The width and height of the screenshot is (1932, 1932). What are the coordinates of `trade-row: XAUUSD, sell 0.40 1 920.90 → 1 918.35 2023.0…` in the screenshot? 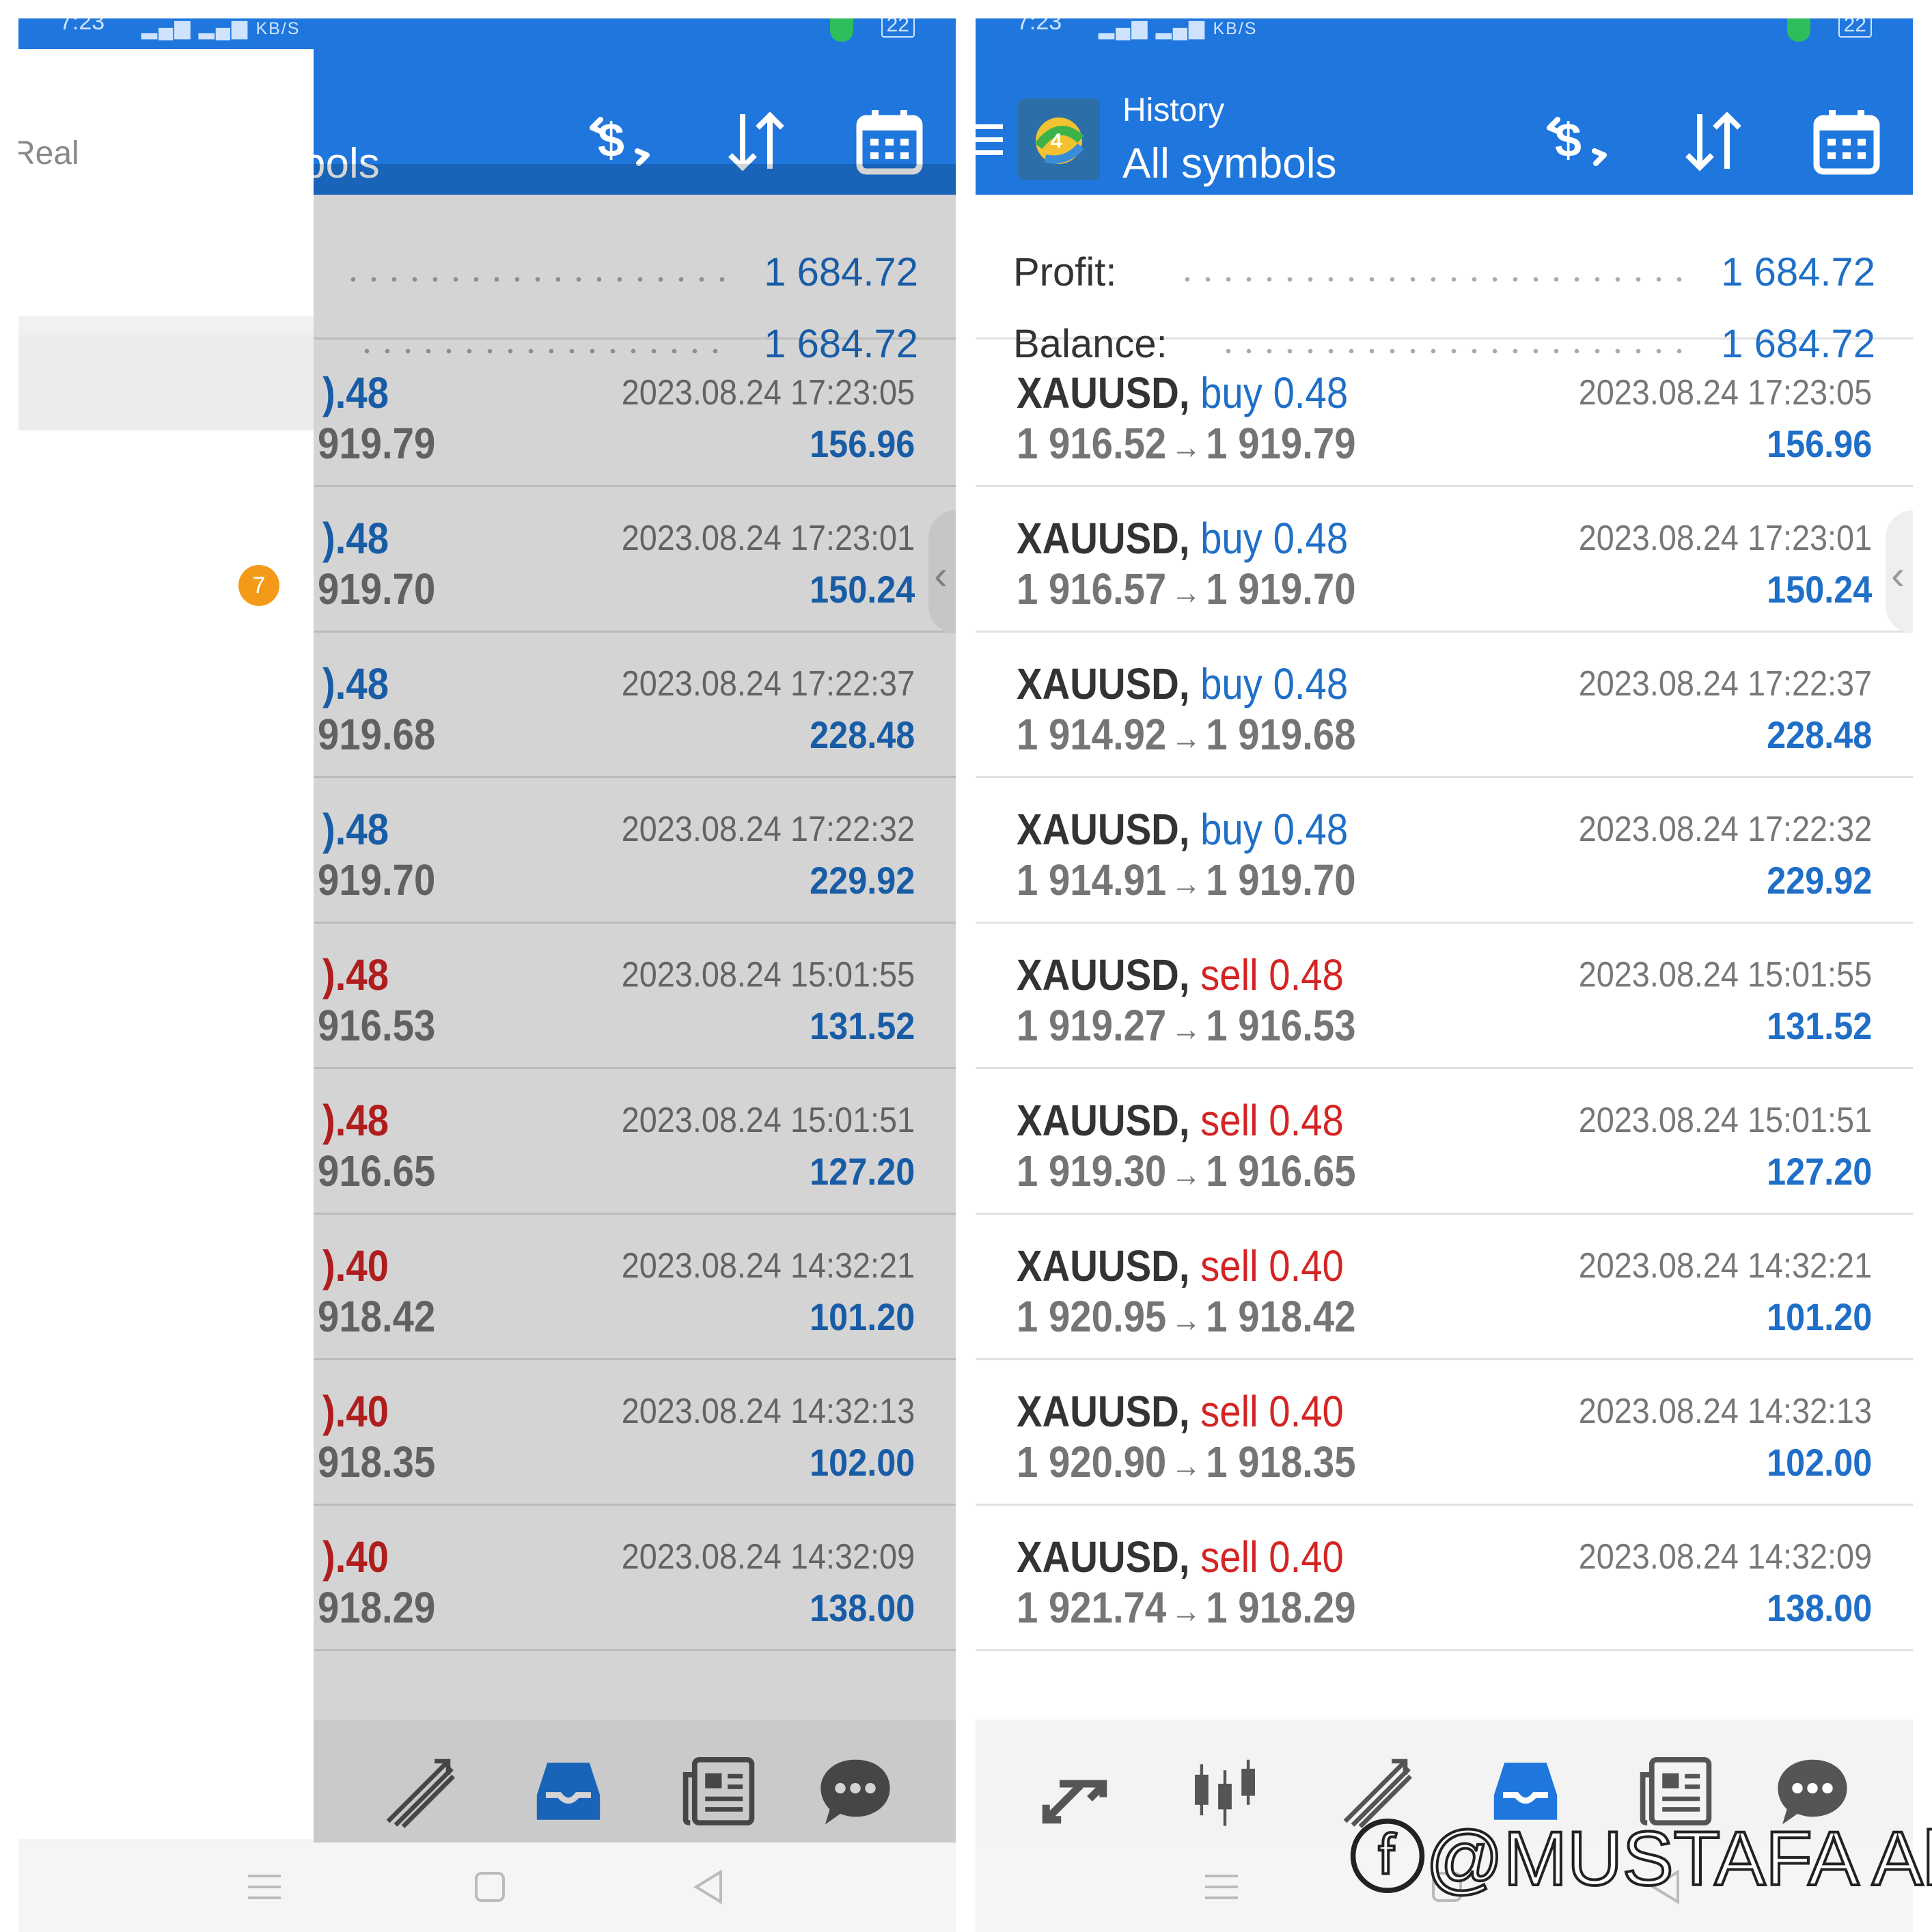 It's located at (1445, 1433).